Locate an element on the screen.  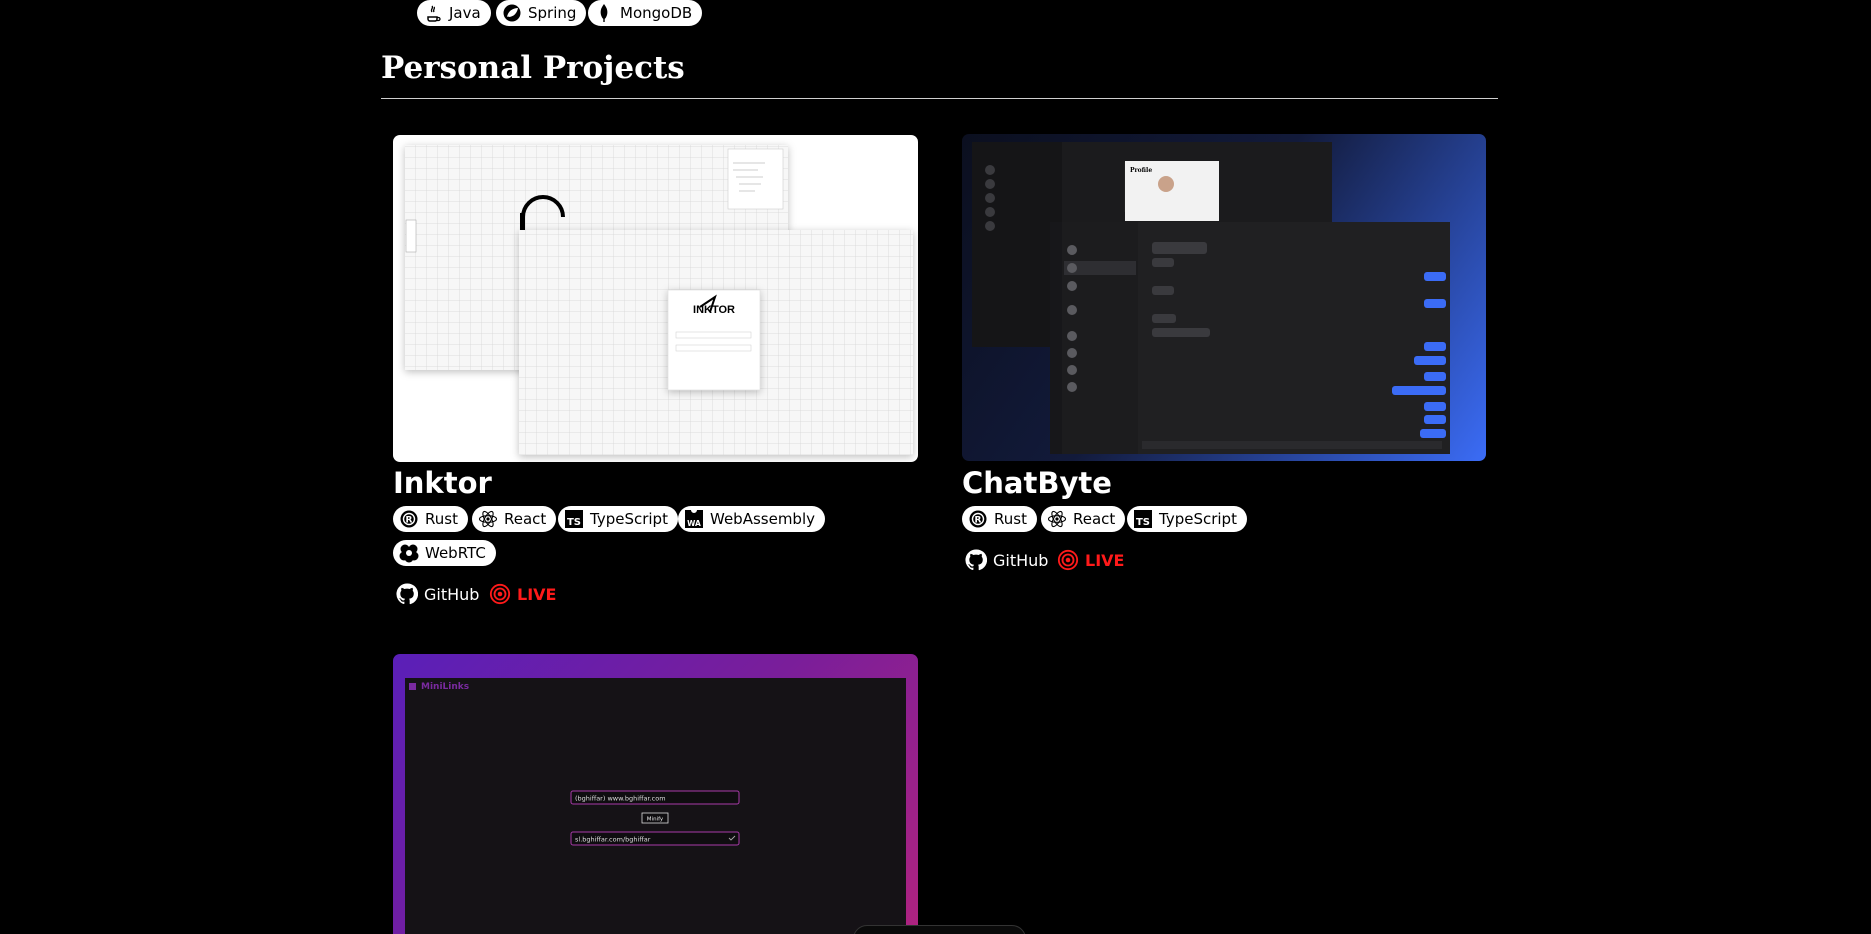
tag-webrtc: WebRTC is located at coordinates (444, 553).